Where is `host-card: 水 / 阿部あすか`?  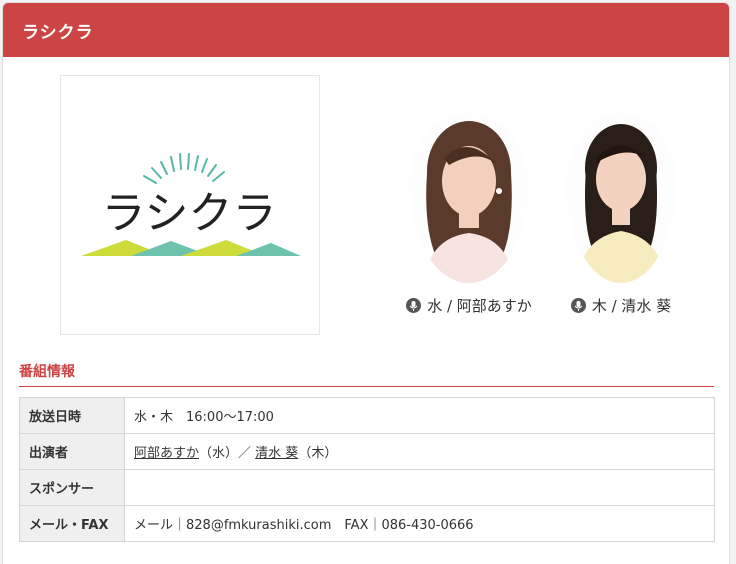 host-card: 水 / 阿部あすか is located at coordinates (469, 214).